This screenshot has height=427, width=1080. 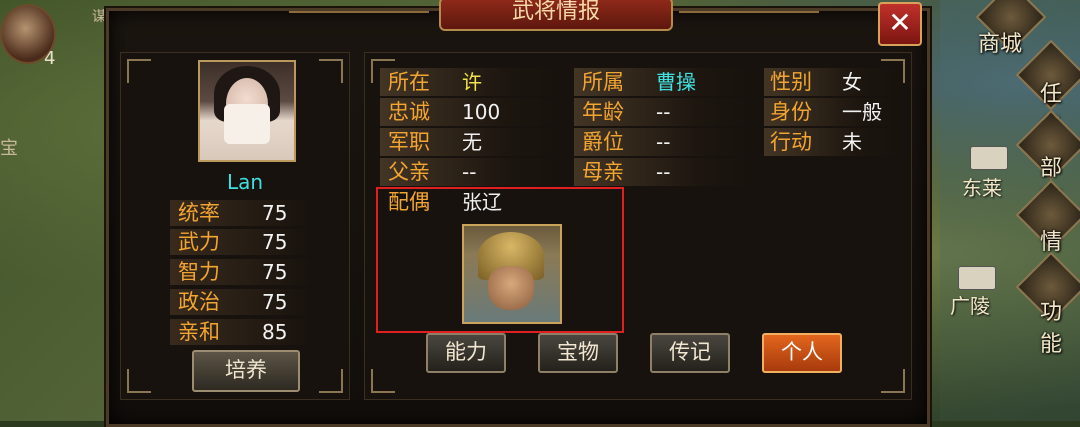 What do you see at coordinates (862, 112) in the screenshot?
I see `status-value: 一般` at bounding box center [862, 112].